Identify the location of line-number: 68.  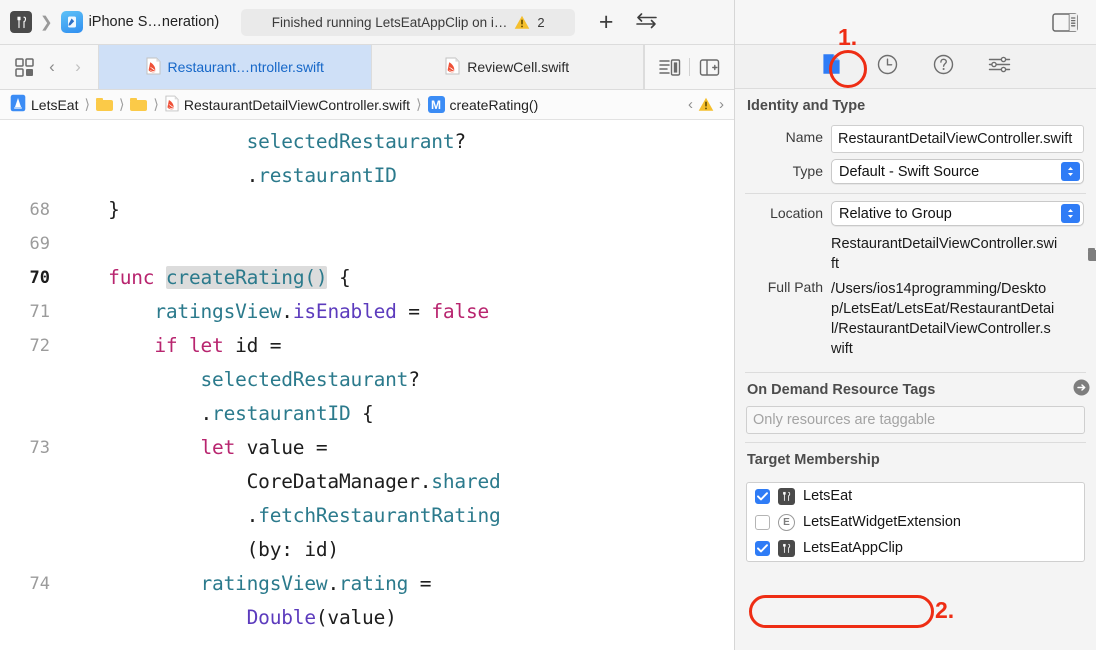
(39, 210).